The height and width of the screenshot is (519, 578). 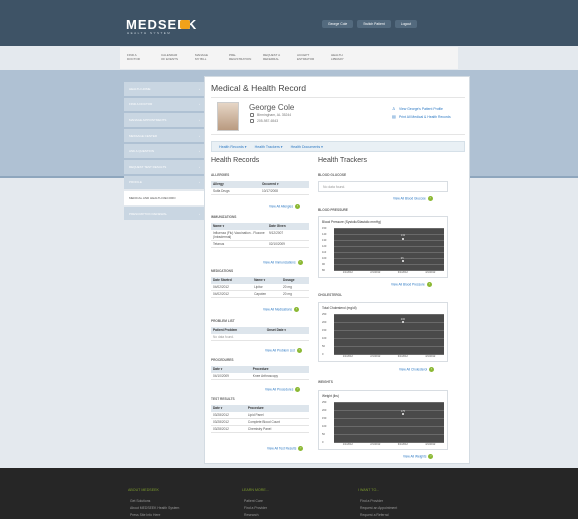 I want to click on view-all-test-results-link: View All Test Results ›, so click(x=285, y=448).